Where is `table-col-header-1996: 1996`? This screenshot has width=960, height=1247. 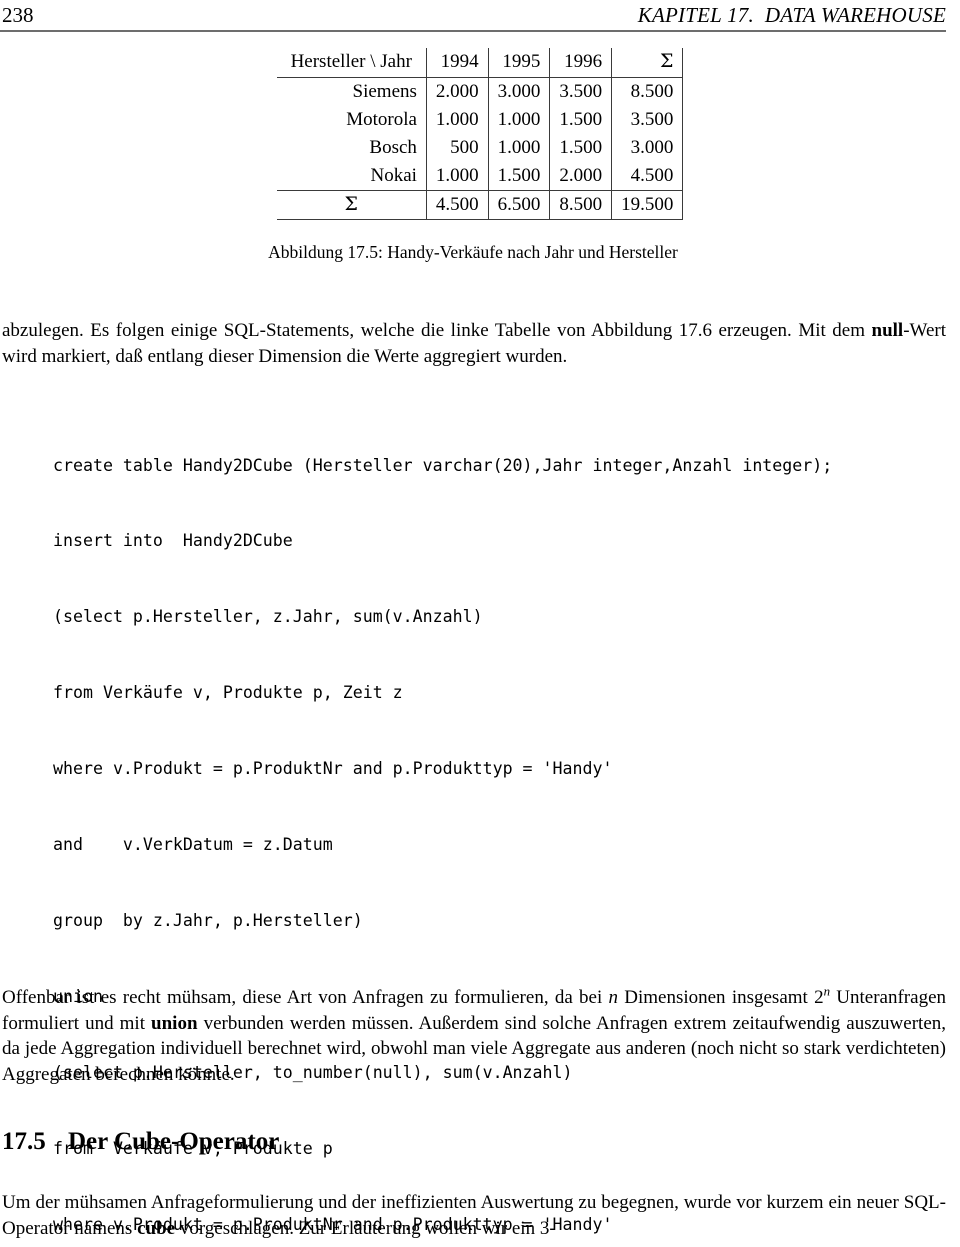 table-col-header-1996: 1996 is located at coordinates (580, 63).